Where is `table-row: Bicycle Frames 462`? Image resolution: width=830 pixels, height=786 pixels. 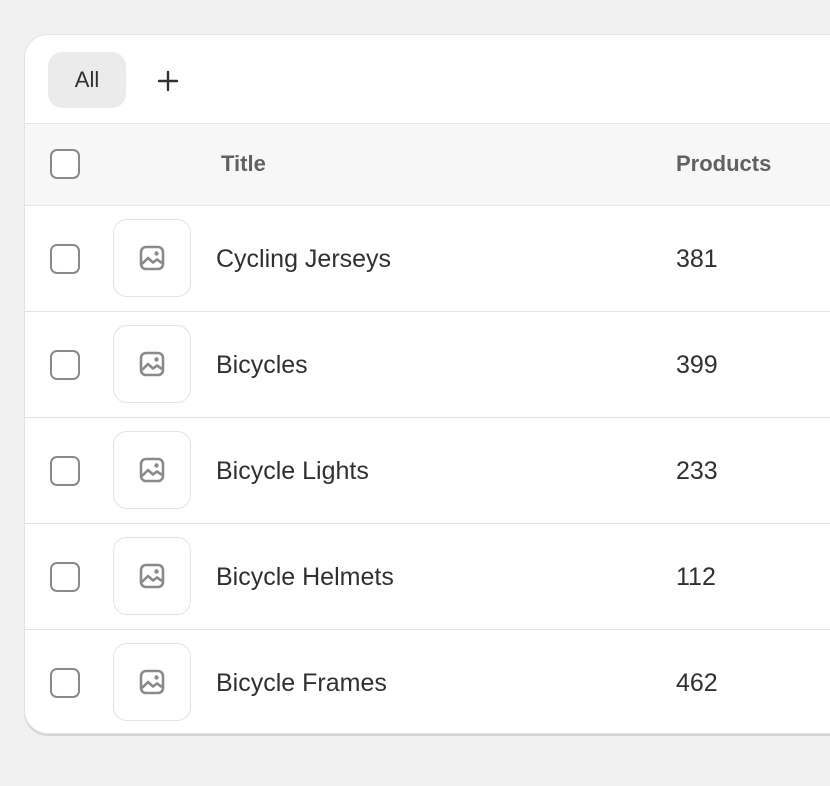
table-row: Bicycle Frames 462 is located at coordinates (427, 681).